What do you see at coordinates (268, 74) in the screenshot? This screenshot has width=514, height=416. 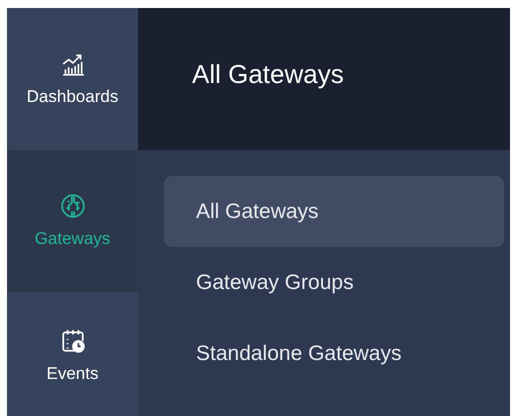 I see `page-title: All Gateways` at bounding box center [268, 74].